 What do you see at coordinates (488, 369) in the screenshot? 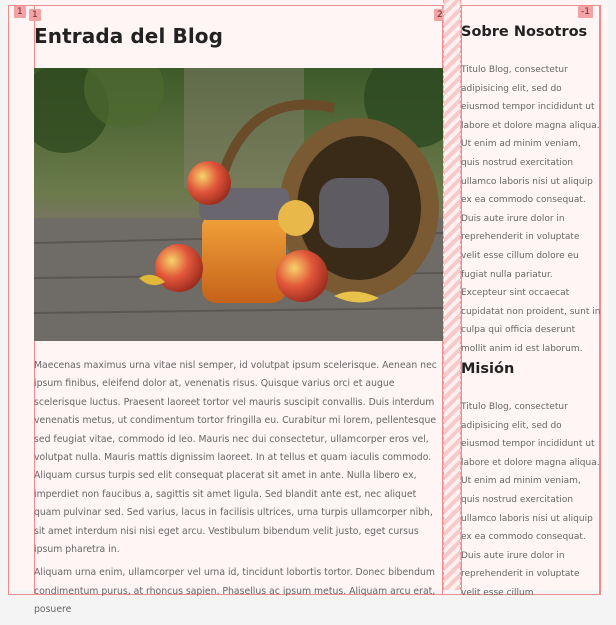
I see `mission-title: Misión` at bounding box center [488, 369].